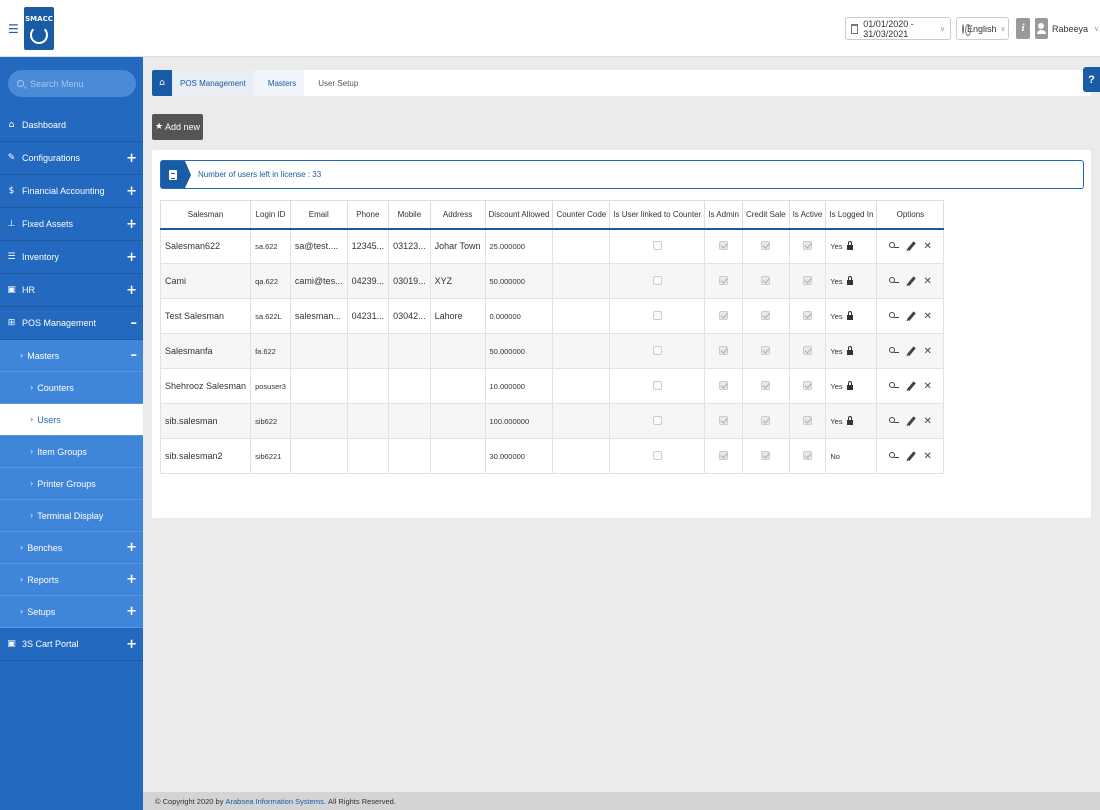  I want to click on date-range-selector: 01/01/2020 - 31/03/2021 ∨, so click(898, 28).